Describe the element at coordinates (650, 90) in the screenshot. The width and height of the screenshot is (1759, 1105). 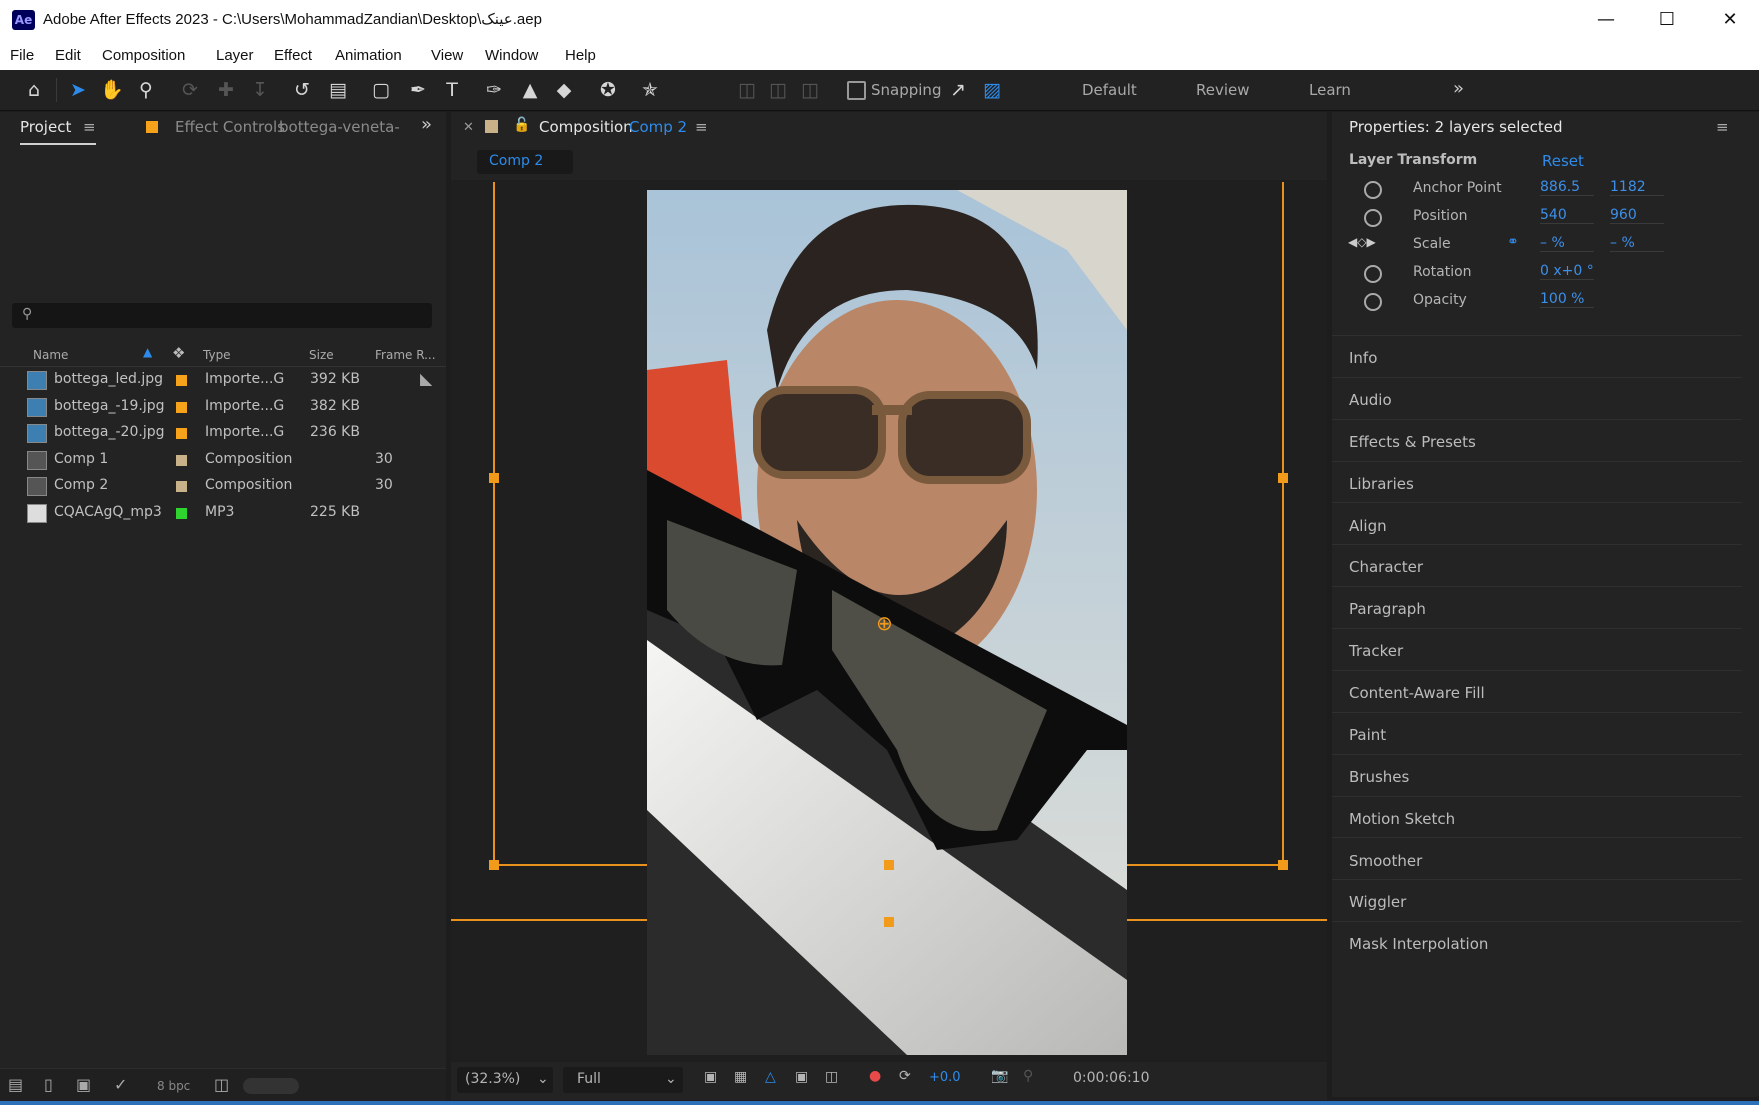
I see `puppet-pin-icon: ✯` at that location.